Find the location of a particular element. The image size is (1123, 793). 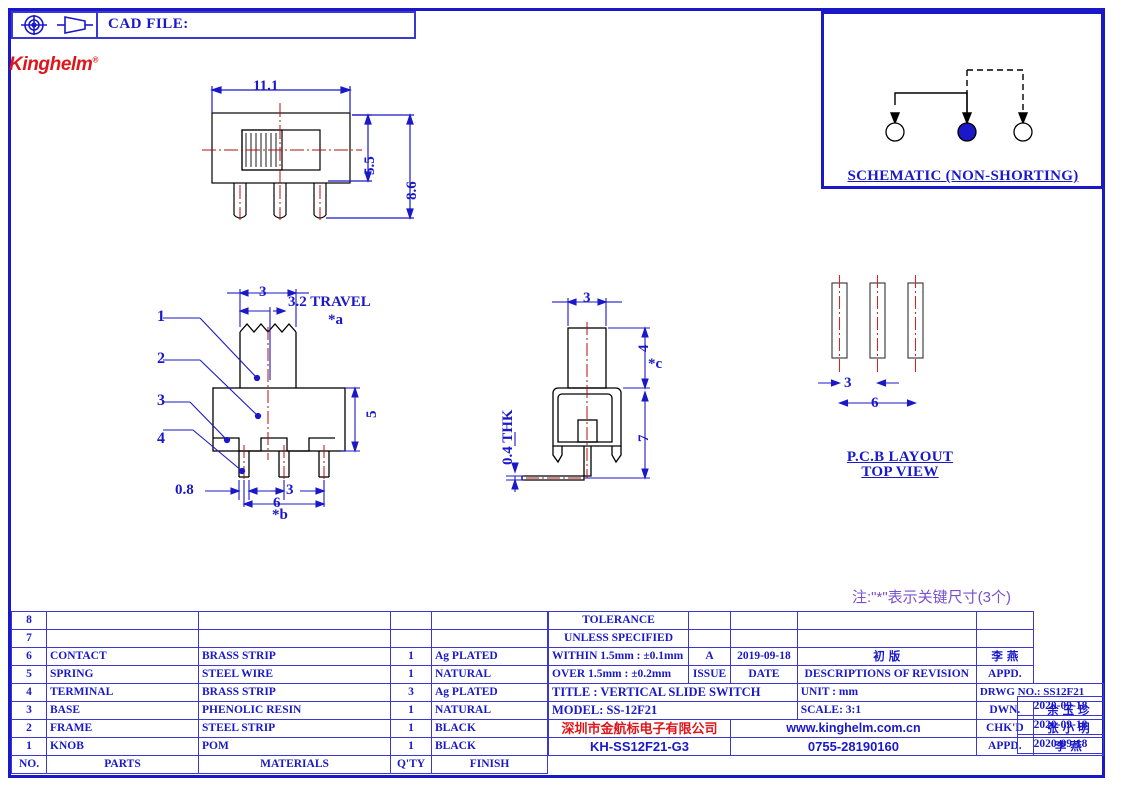

tolerance-within: WITHIN 1.5mm : ±0.1mm is located at coordinates (618, 656).